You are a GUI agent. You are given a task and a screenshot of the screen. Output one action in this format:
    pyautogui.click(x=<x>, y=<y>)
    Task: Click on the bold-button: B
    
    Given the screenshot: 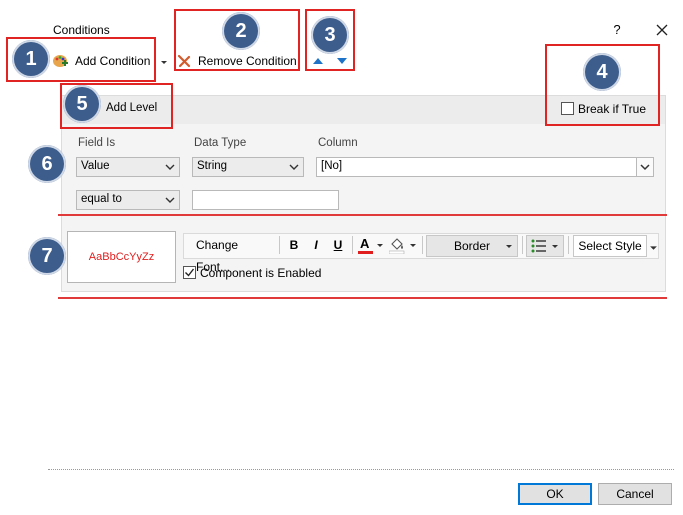 What is the action you would take?
    pyautogui.click(x=294, y=245)
    